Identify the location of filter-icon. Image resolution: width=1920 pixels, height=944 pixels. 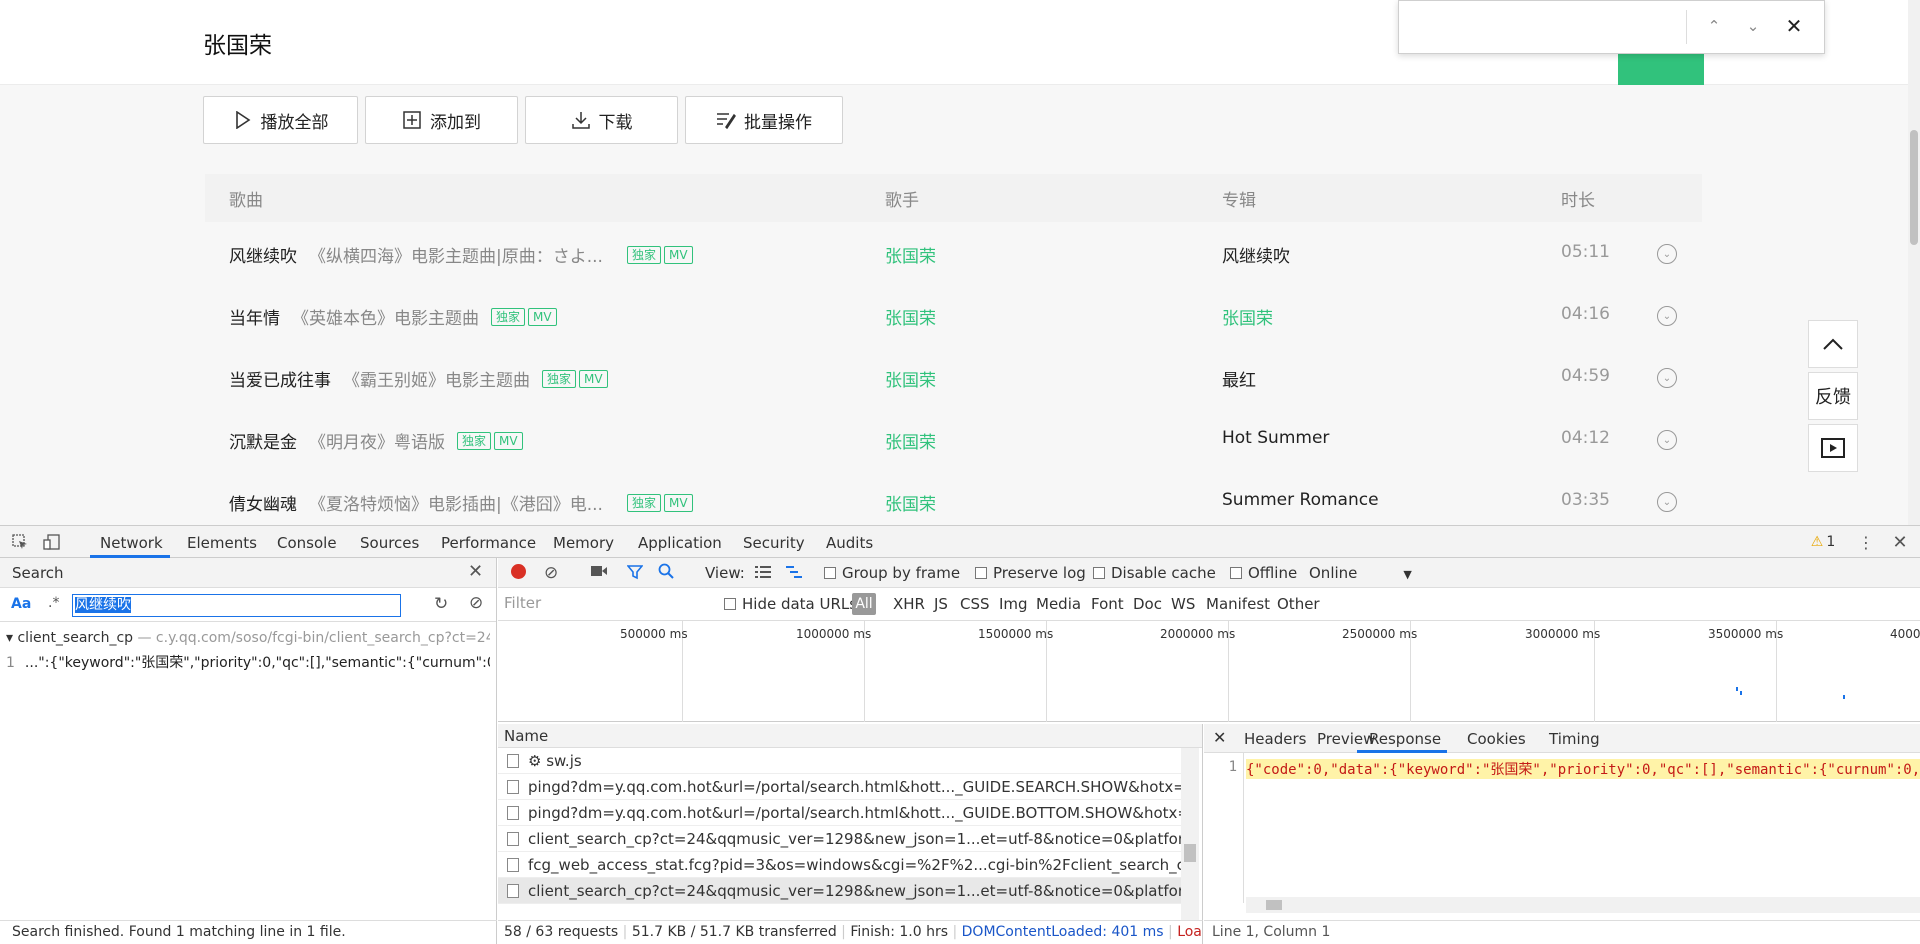
(635, 574).